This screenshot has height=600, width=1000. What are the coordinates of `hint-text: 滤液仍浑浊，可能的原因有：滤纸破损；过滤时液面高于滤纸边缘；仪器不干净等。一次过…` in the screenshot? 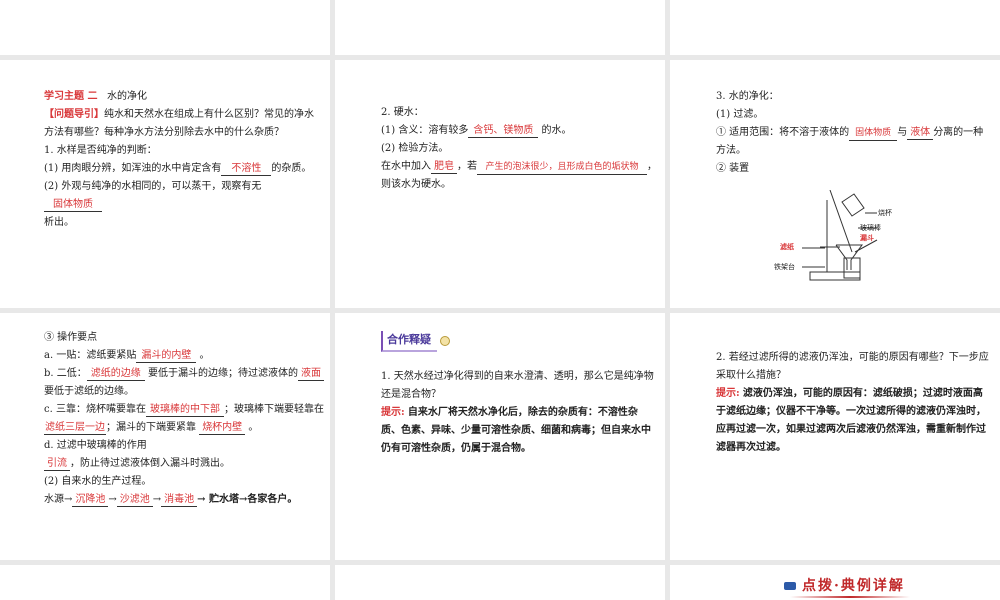 It's located at (851, 420).